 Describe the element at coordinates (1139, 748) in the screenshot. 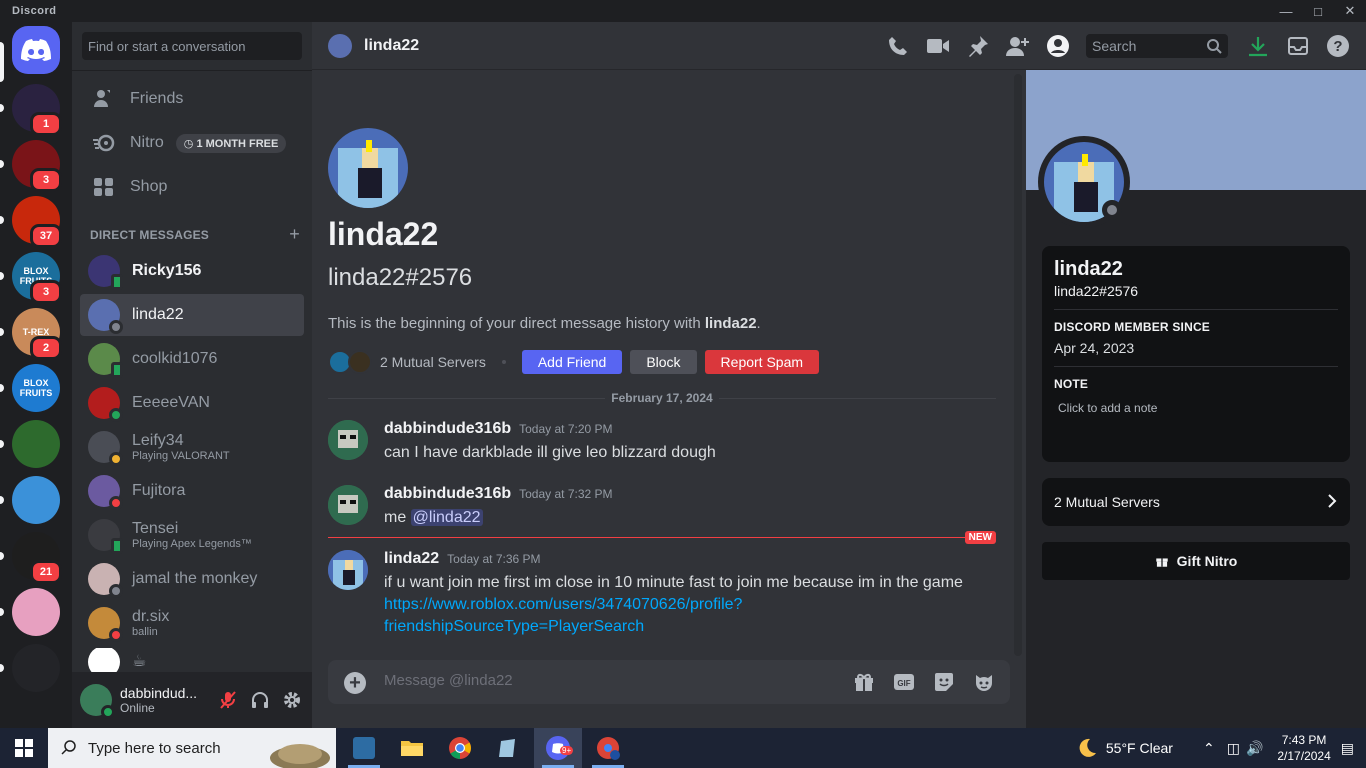

I see `weather-text: 55°F Clear` at that location.